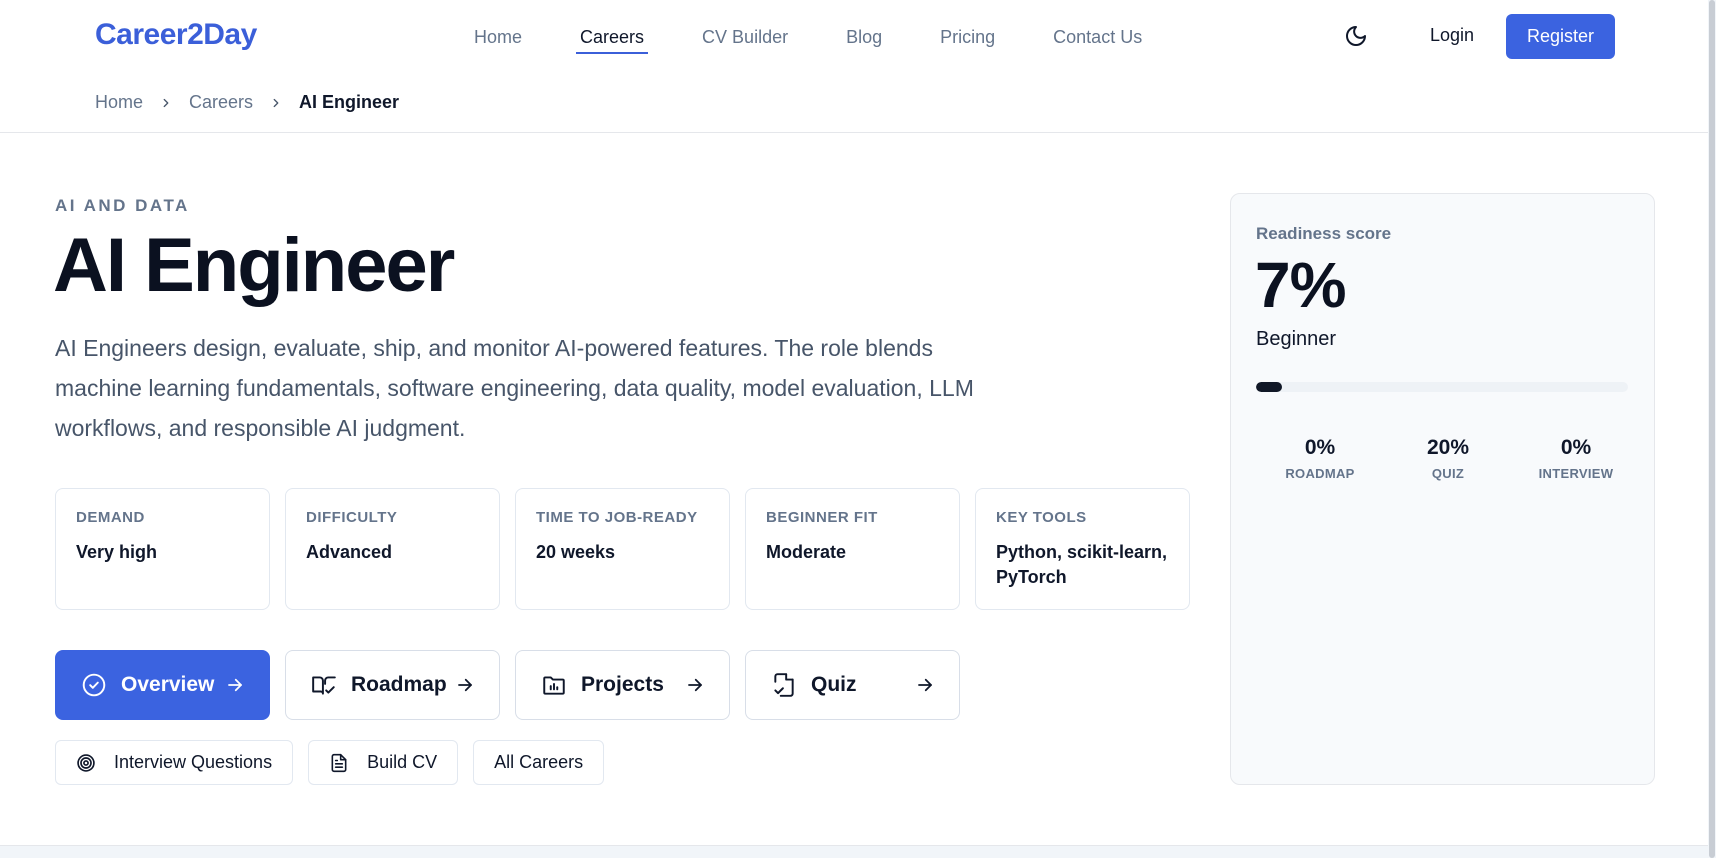  Describe the element at coordinates (176, 35) in the screenshot. I see `brand-logo: Career2Day` at that location.